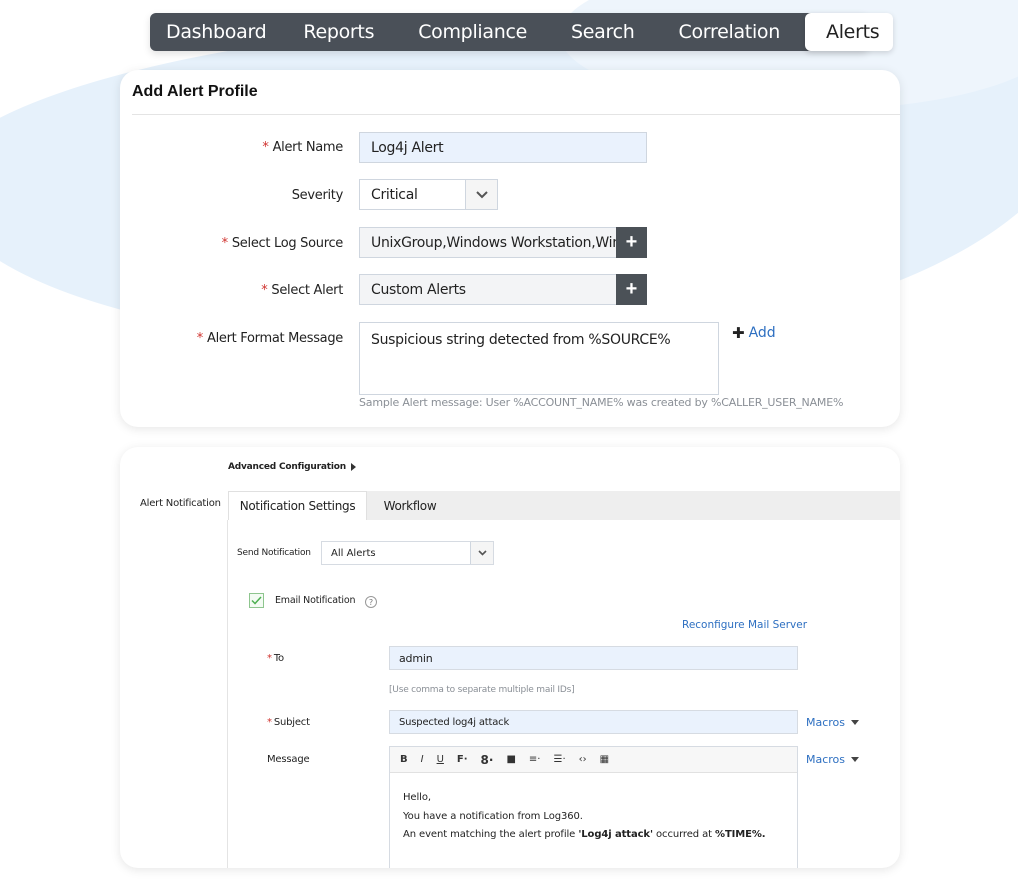 The height and width of the screenshot is (893, 1018). What do you see at coordinates (559, 759) in the screenshot?
I see `list-icon: ☰·` at bounding box center [559, 759].